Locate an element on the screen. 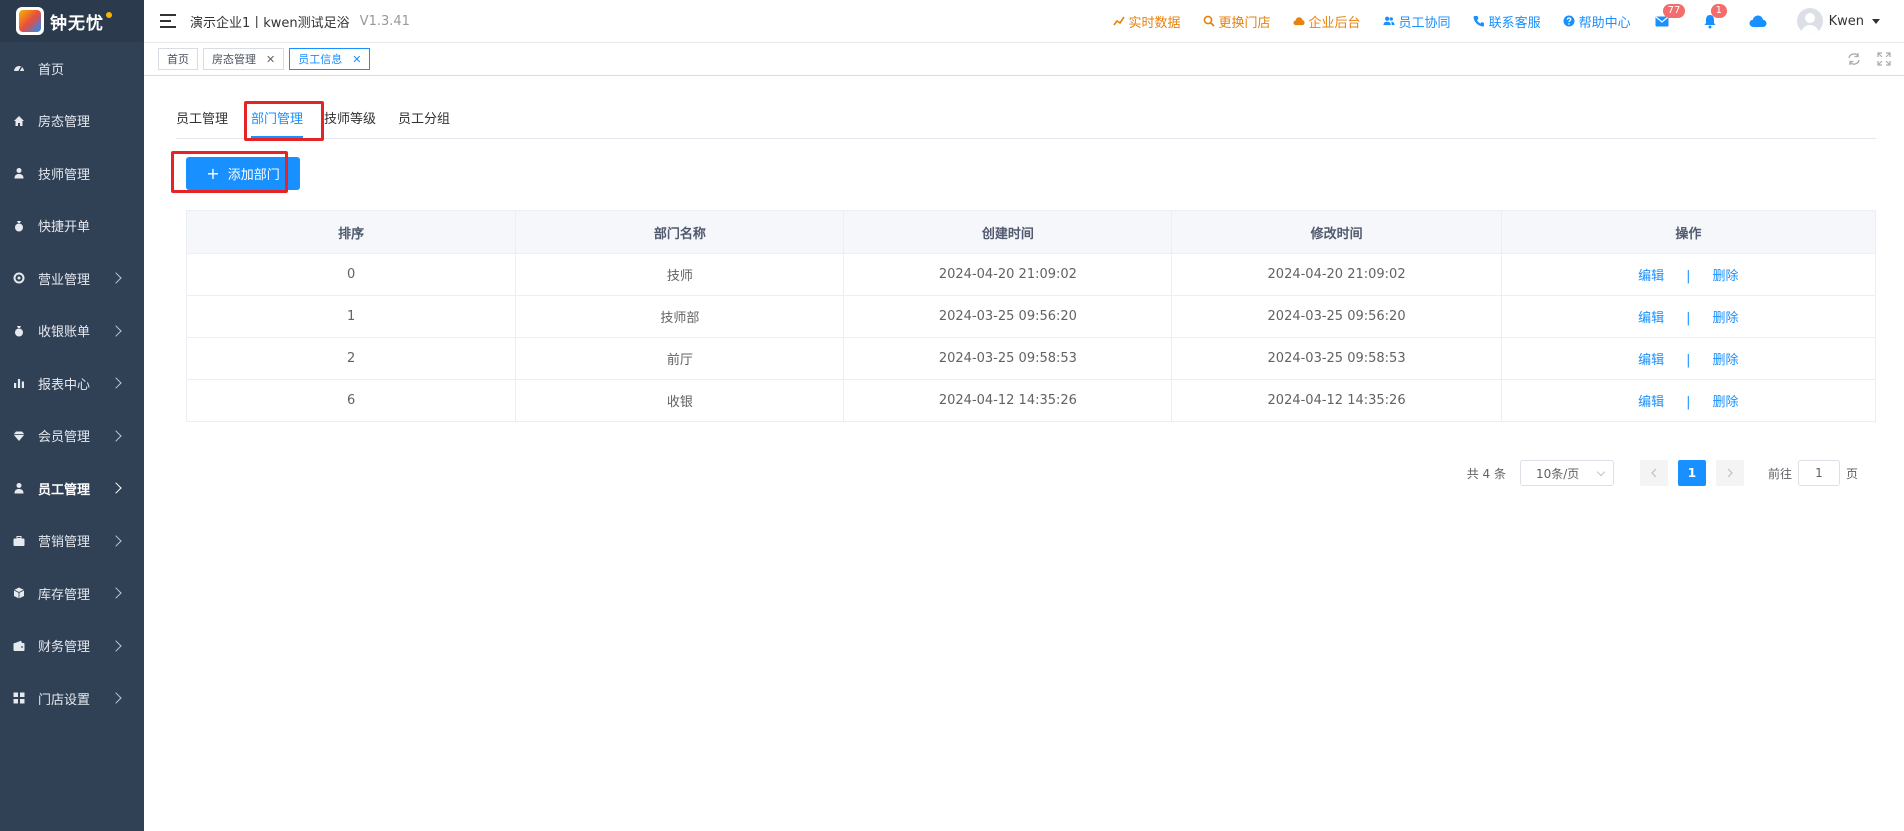 This screenshot has height=831, width=1904. cell-order: 1 is located at coordinates (351, 316).